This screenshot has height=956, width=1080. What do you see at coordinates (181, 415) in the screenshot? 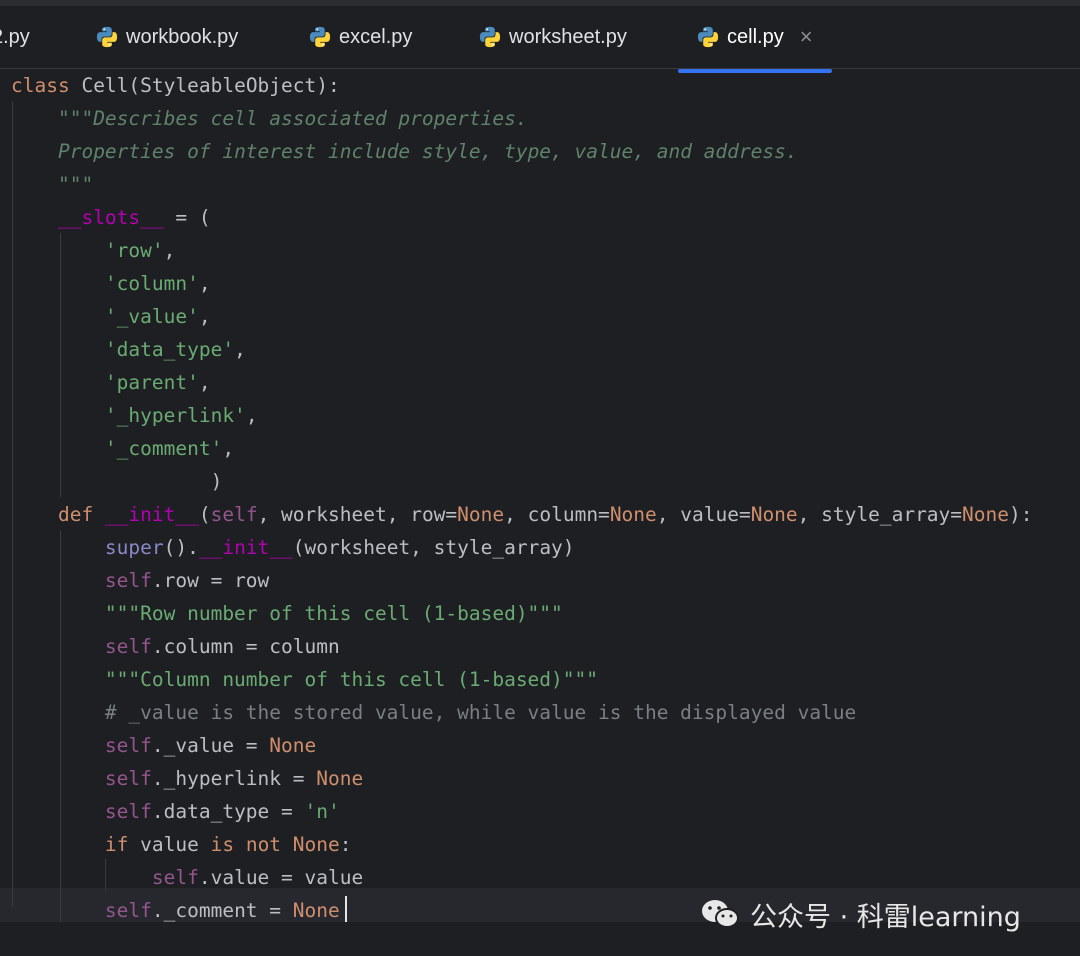
I see `code-line: '_hyperlink',` at bounding box center [181, 415].